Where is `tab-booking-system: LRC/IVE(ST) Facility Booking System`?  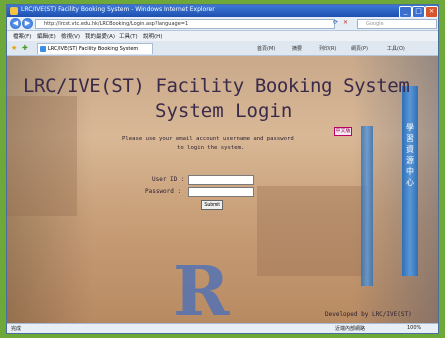
tab-booking-system: LRC/IVE(ST) Facility Booking System is located at coordinates (95, 48).